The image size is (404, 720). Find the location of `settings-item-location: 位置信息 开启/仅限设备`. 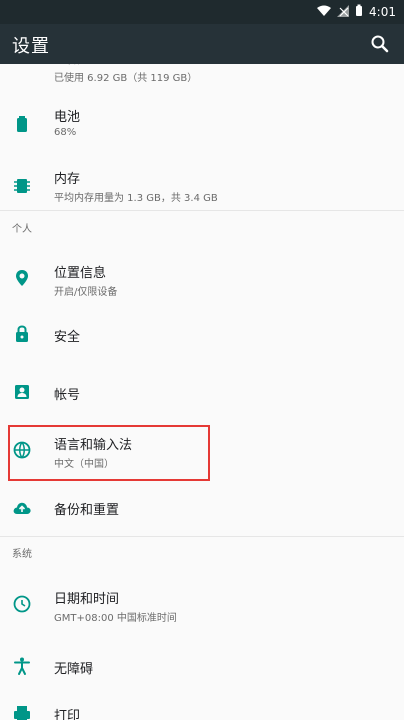

settings-item-location: 位置信息 开启/仅限设备 is located at coordinates (202, 276).